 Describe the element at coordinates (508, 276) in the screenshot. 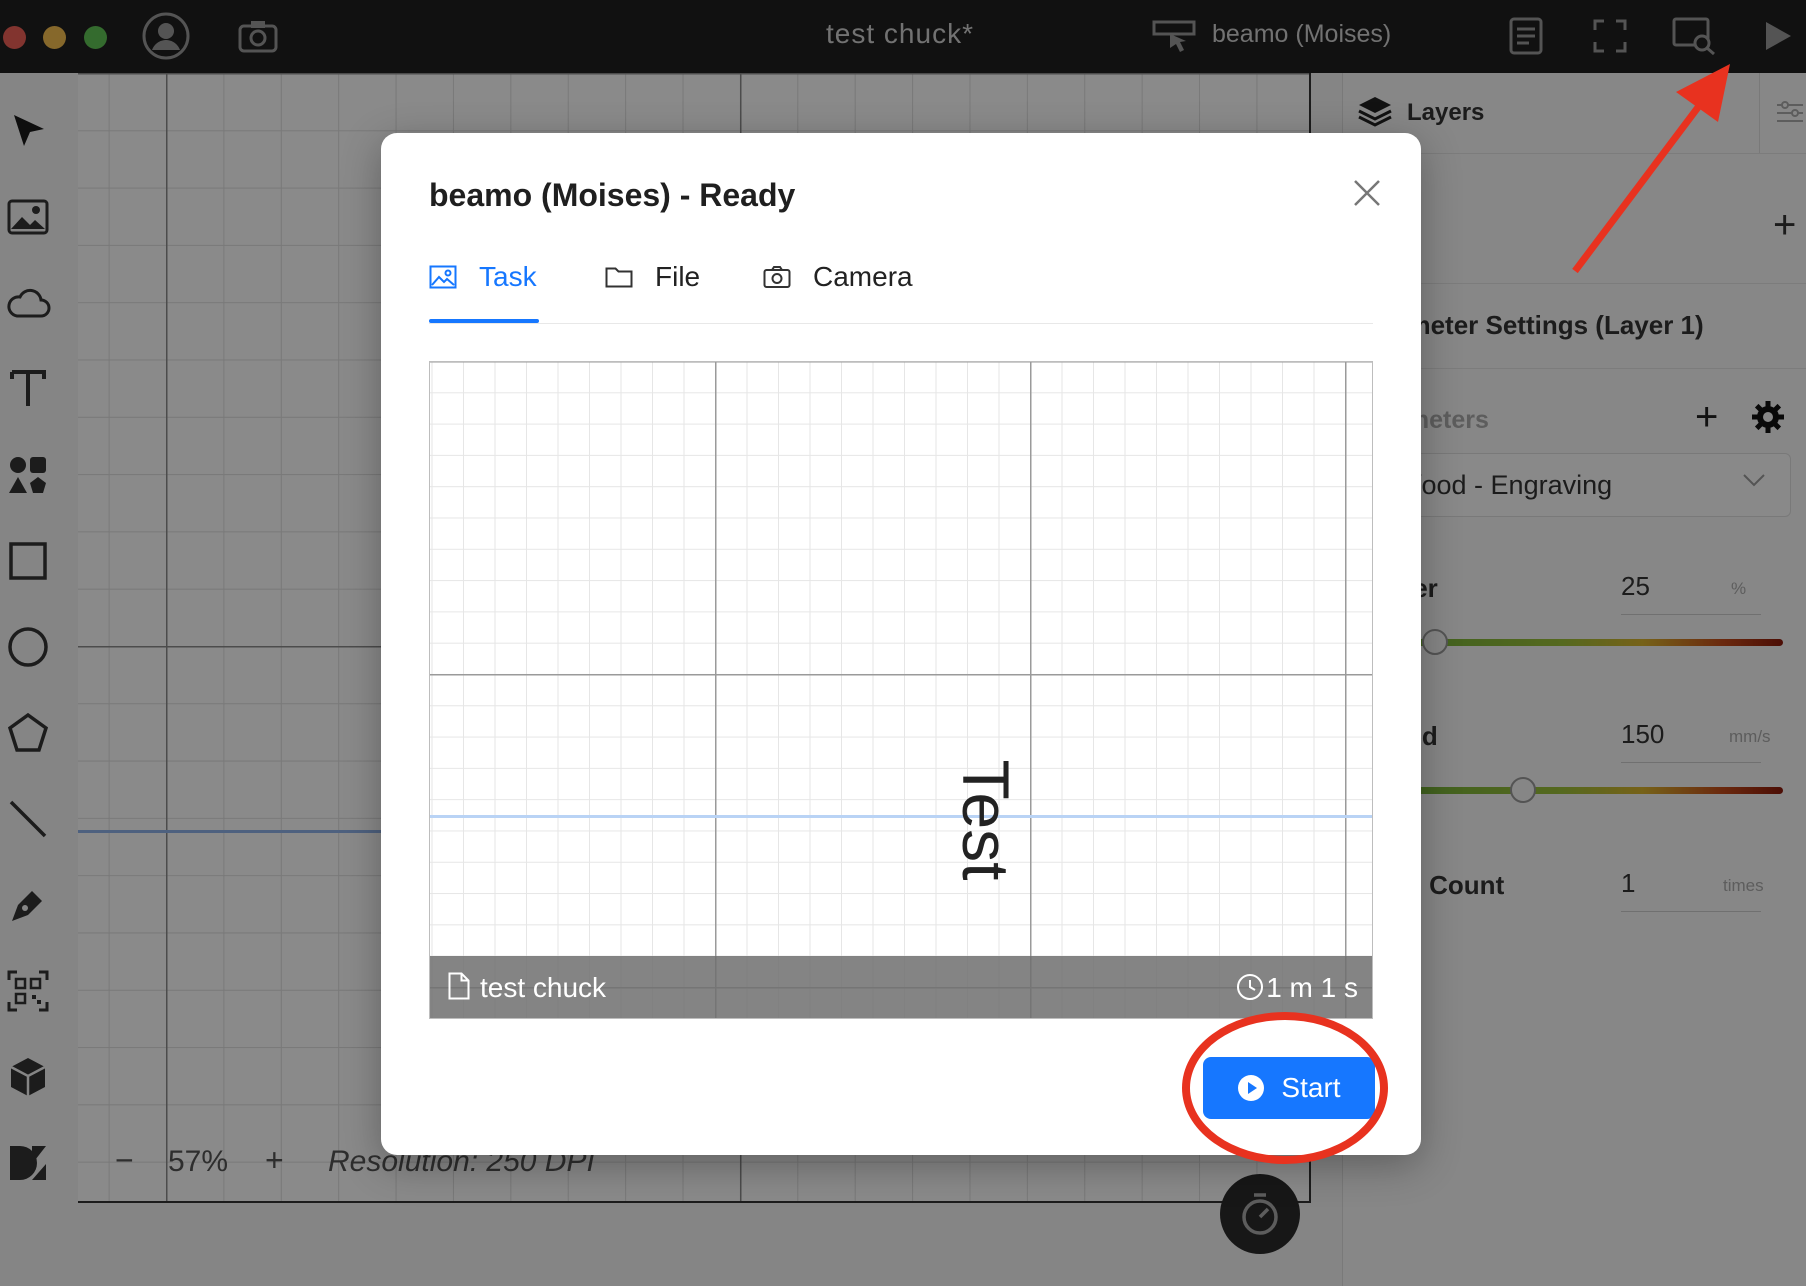

I see `tab-task-label: Task` at that location.